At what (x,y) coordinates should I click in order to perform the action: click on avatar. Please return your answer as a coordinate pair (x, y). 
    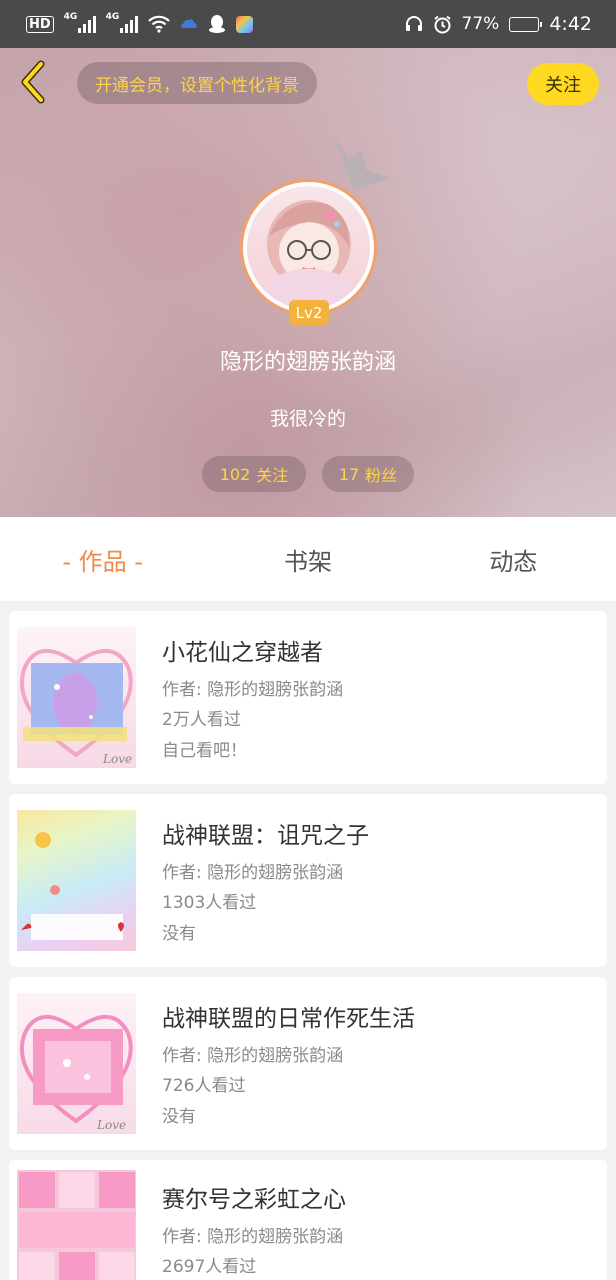
    Looking at the image, I should click on (308, 247).